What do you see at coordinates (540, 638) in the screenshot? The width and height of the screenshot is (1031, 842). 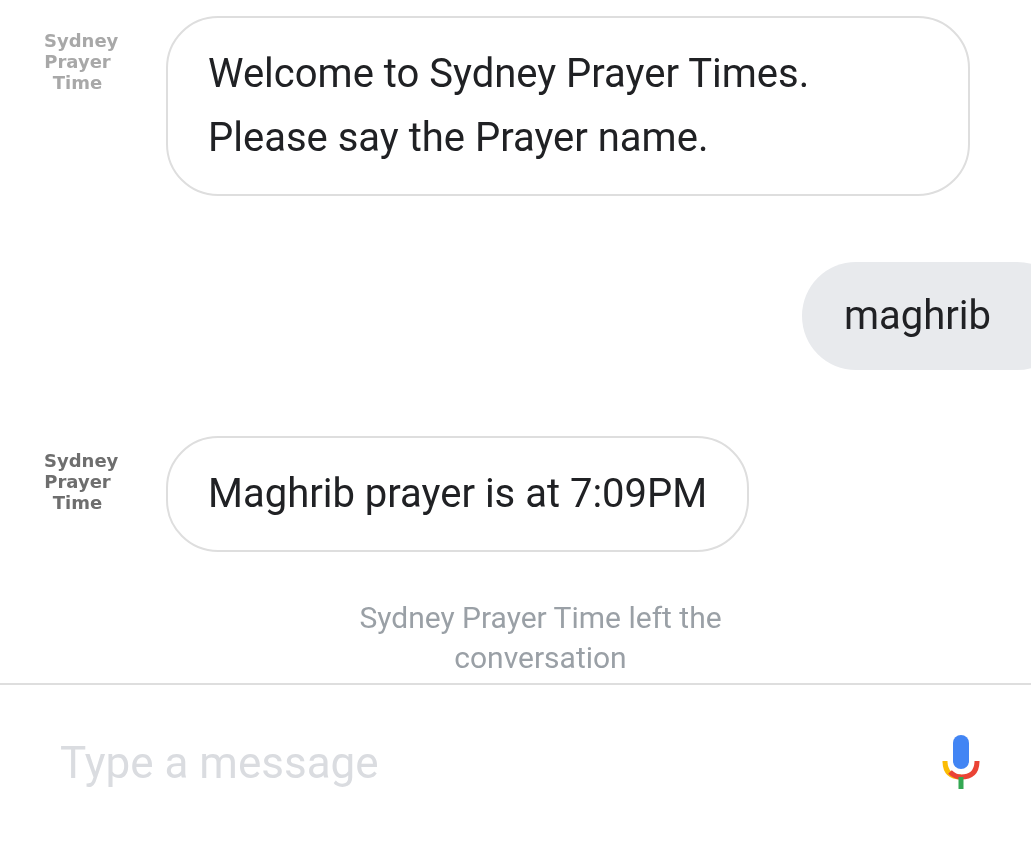 I see `system-notice: Sydney Prayer Time left the conversation` at bounding box center [540, 638].